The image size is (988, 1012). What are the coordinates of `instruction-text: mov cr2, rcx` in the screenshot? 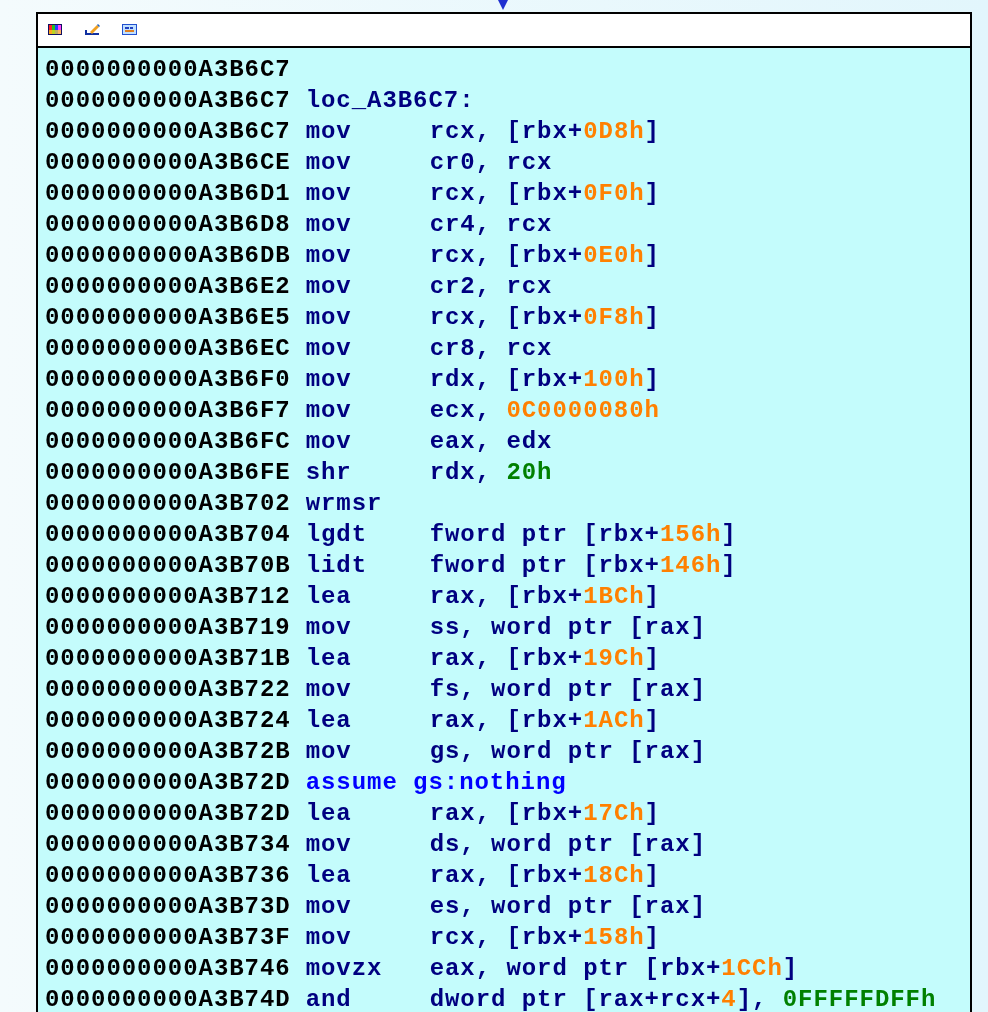 It's located at (429, 286).